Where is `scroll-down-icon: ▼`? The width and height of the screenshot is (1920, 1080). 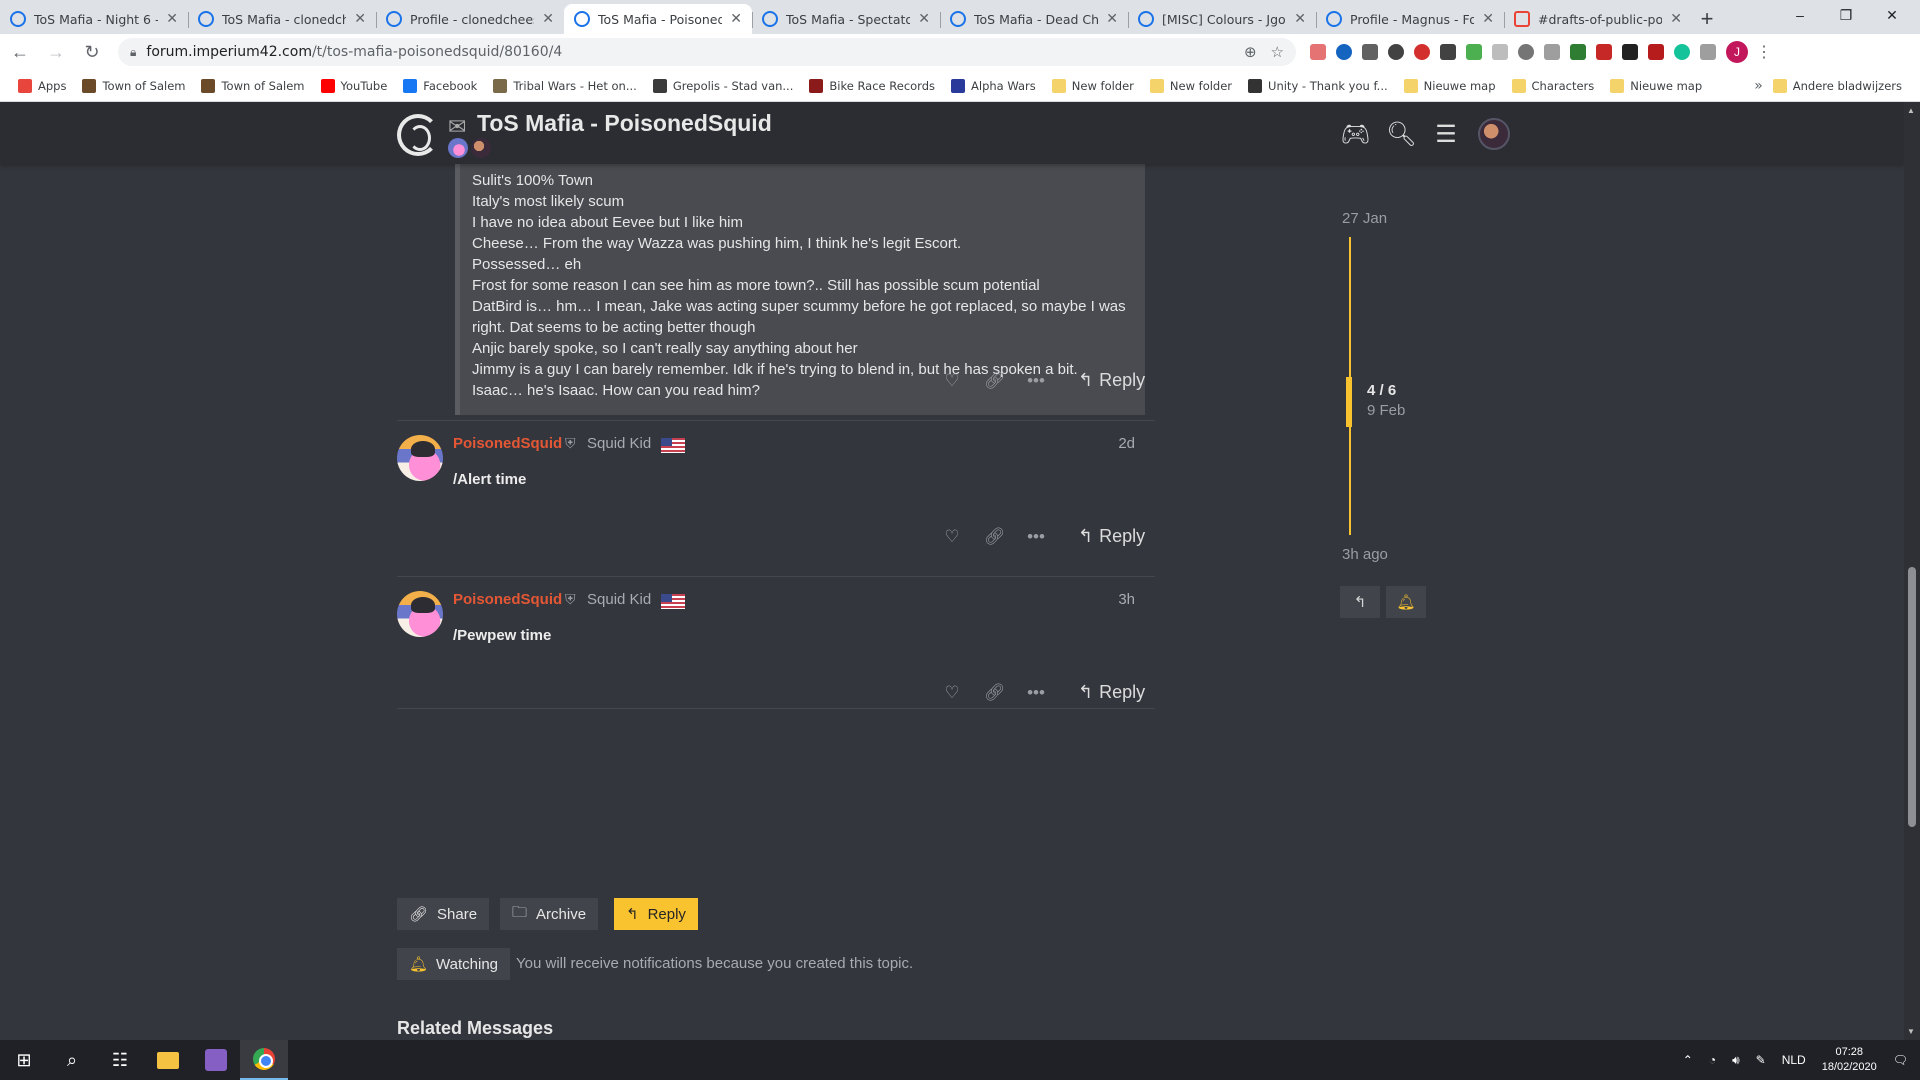
scroll-down-icon: ▼ is located at coordinates (1911, 1031).